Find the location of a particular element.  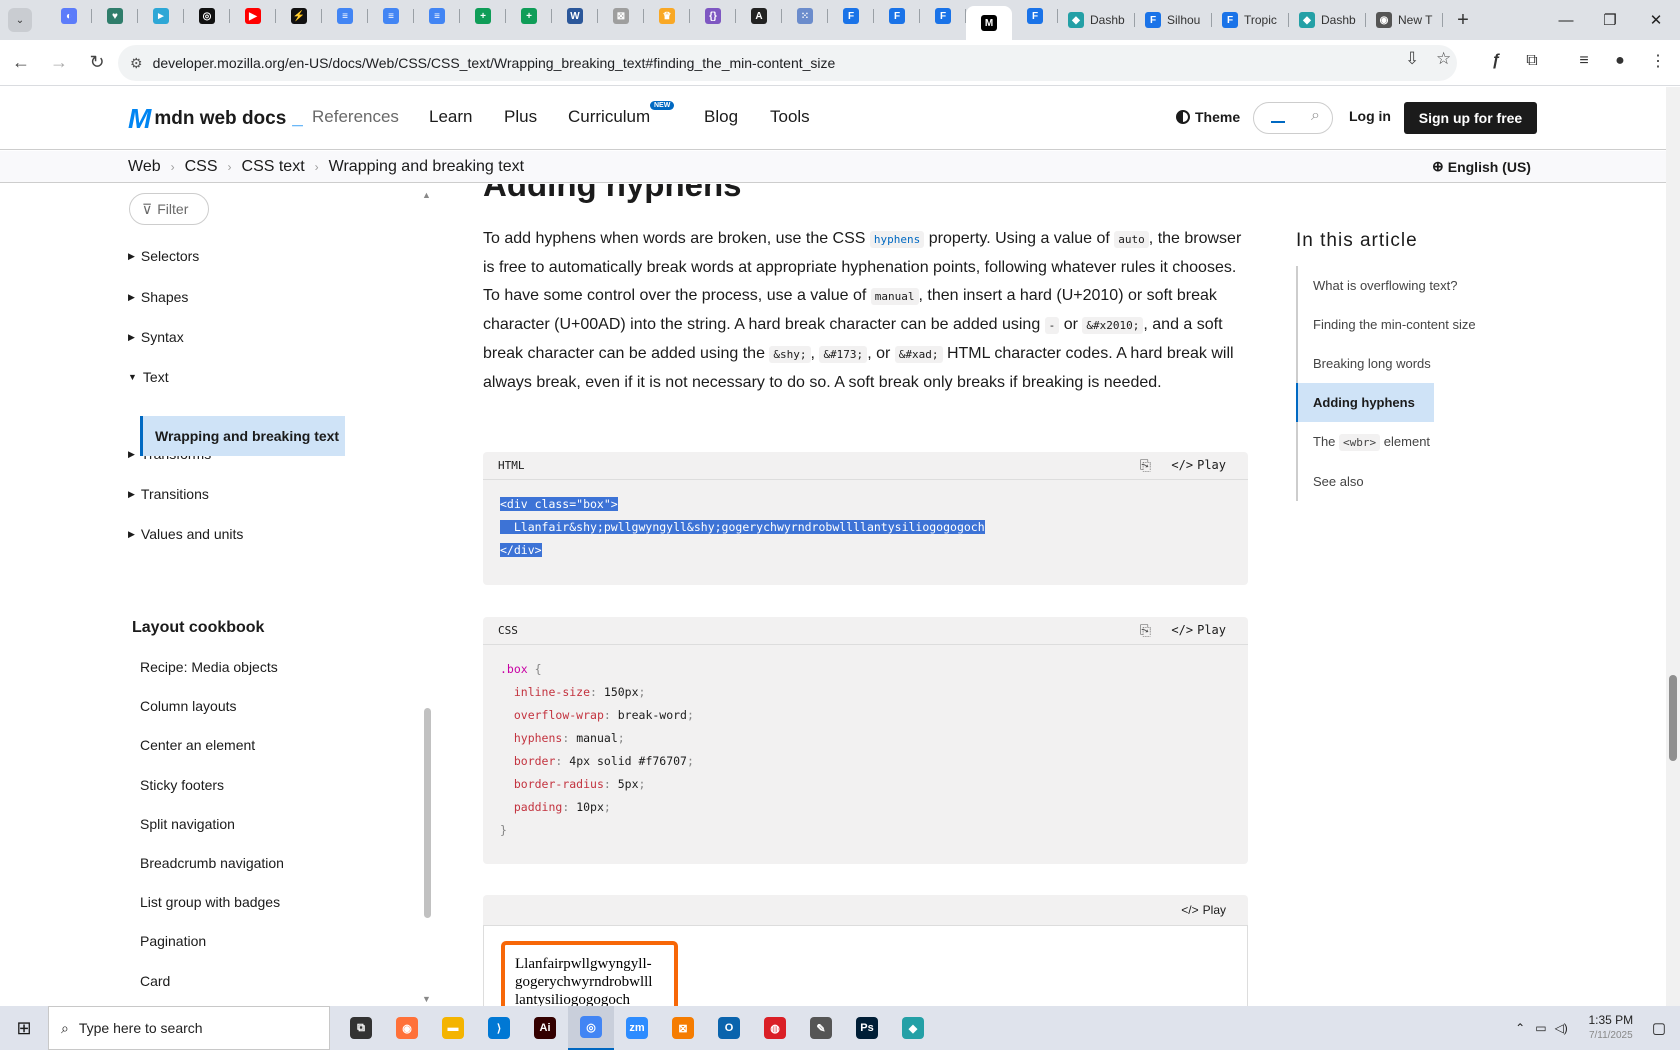

nav-blog: Blog is located at coordinates (721, 117).